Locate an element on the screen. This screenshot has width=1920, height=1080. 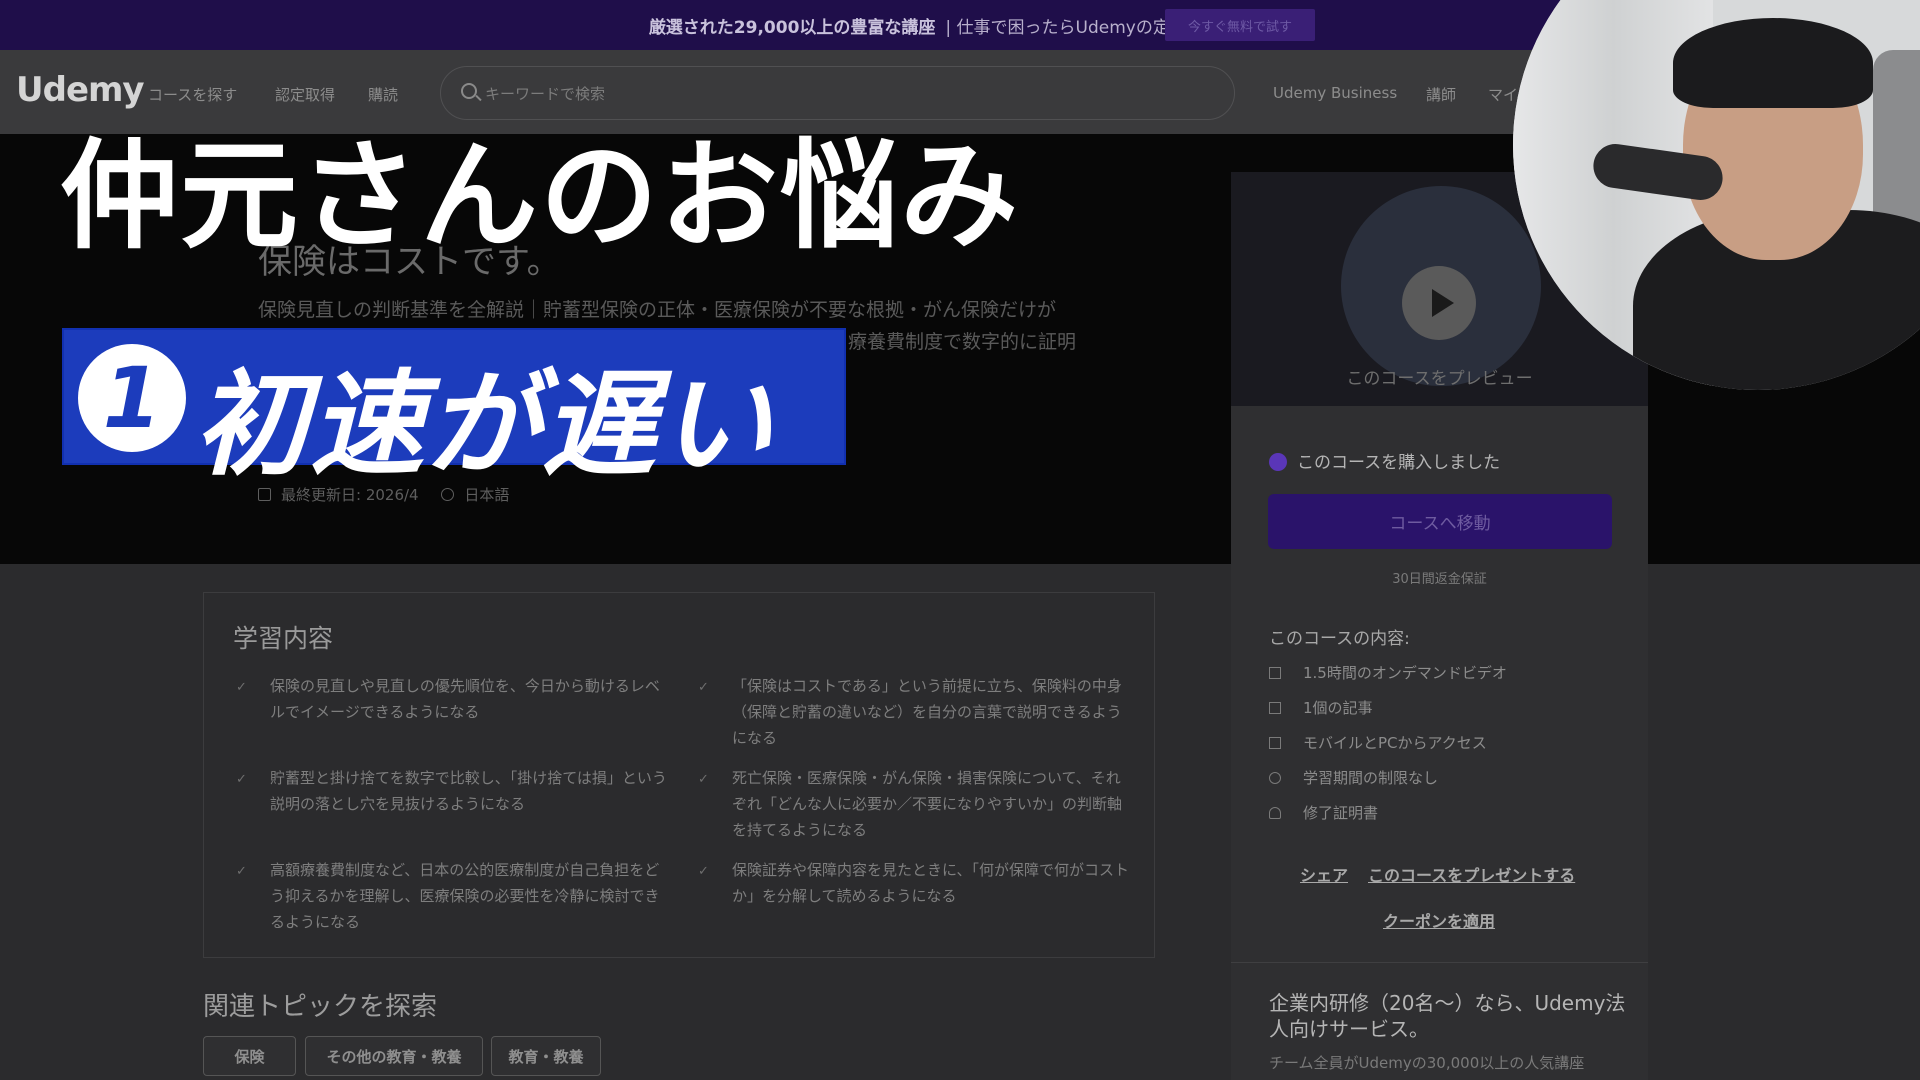
overlay-point: 初速が遅い is located at coordinates (484, 424).